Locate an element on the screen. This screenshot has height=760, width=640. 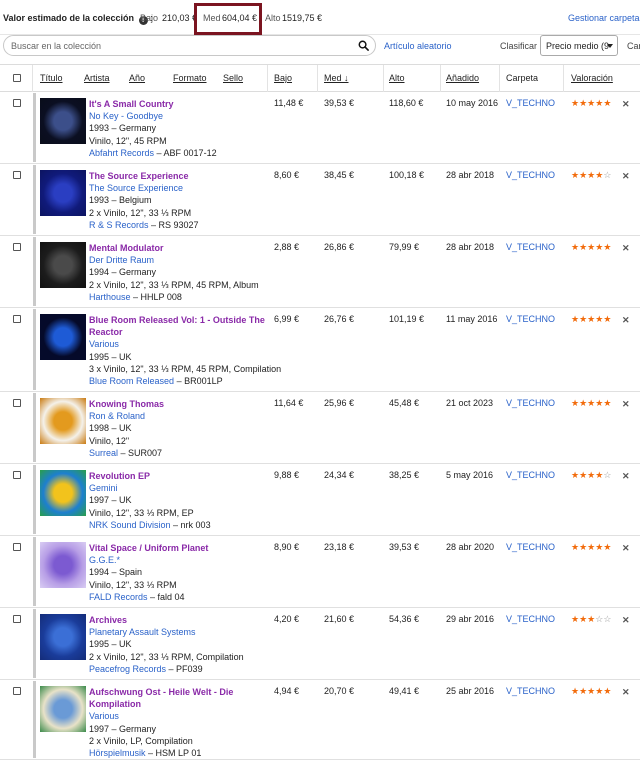
release-title-link: Knowing Thomas is located at coordinates (178, 404).